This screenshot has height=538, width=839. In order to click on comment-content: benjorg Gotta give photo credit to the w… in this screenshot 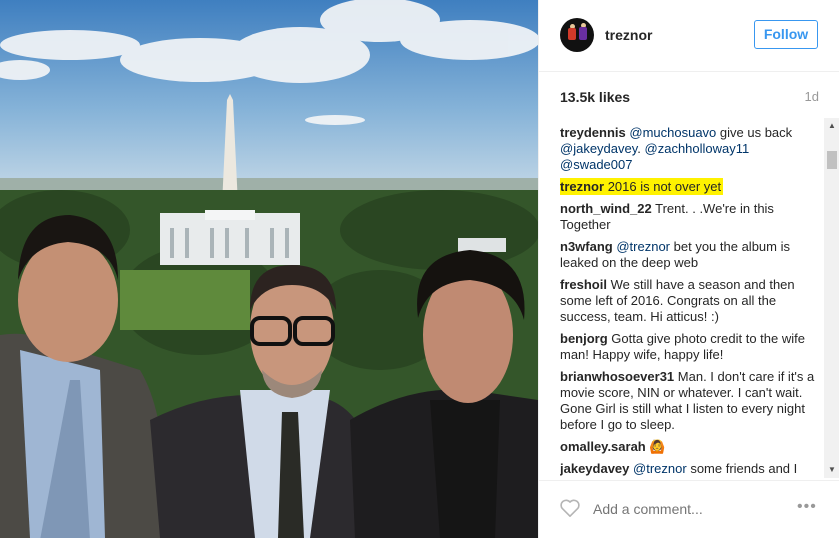, I will do `click(682, 346)`.